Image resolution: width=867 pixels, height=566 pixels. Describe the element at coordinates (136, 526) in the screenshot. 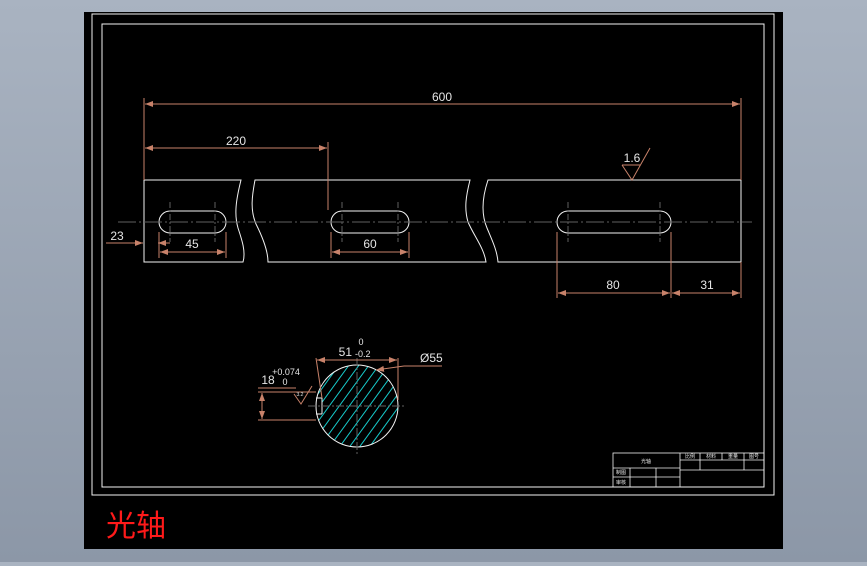

I see `drawing-caption: 光轴` at that location.